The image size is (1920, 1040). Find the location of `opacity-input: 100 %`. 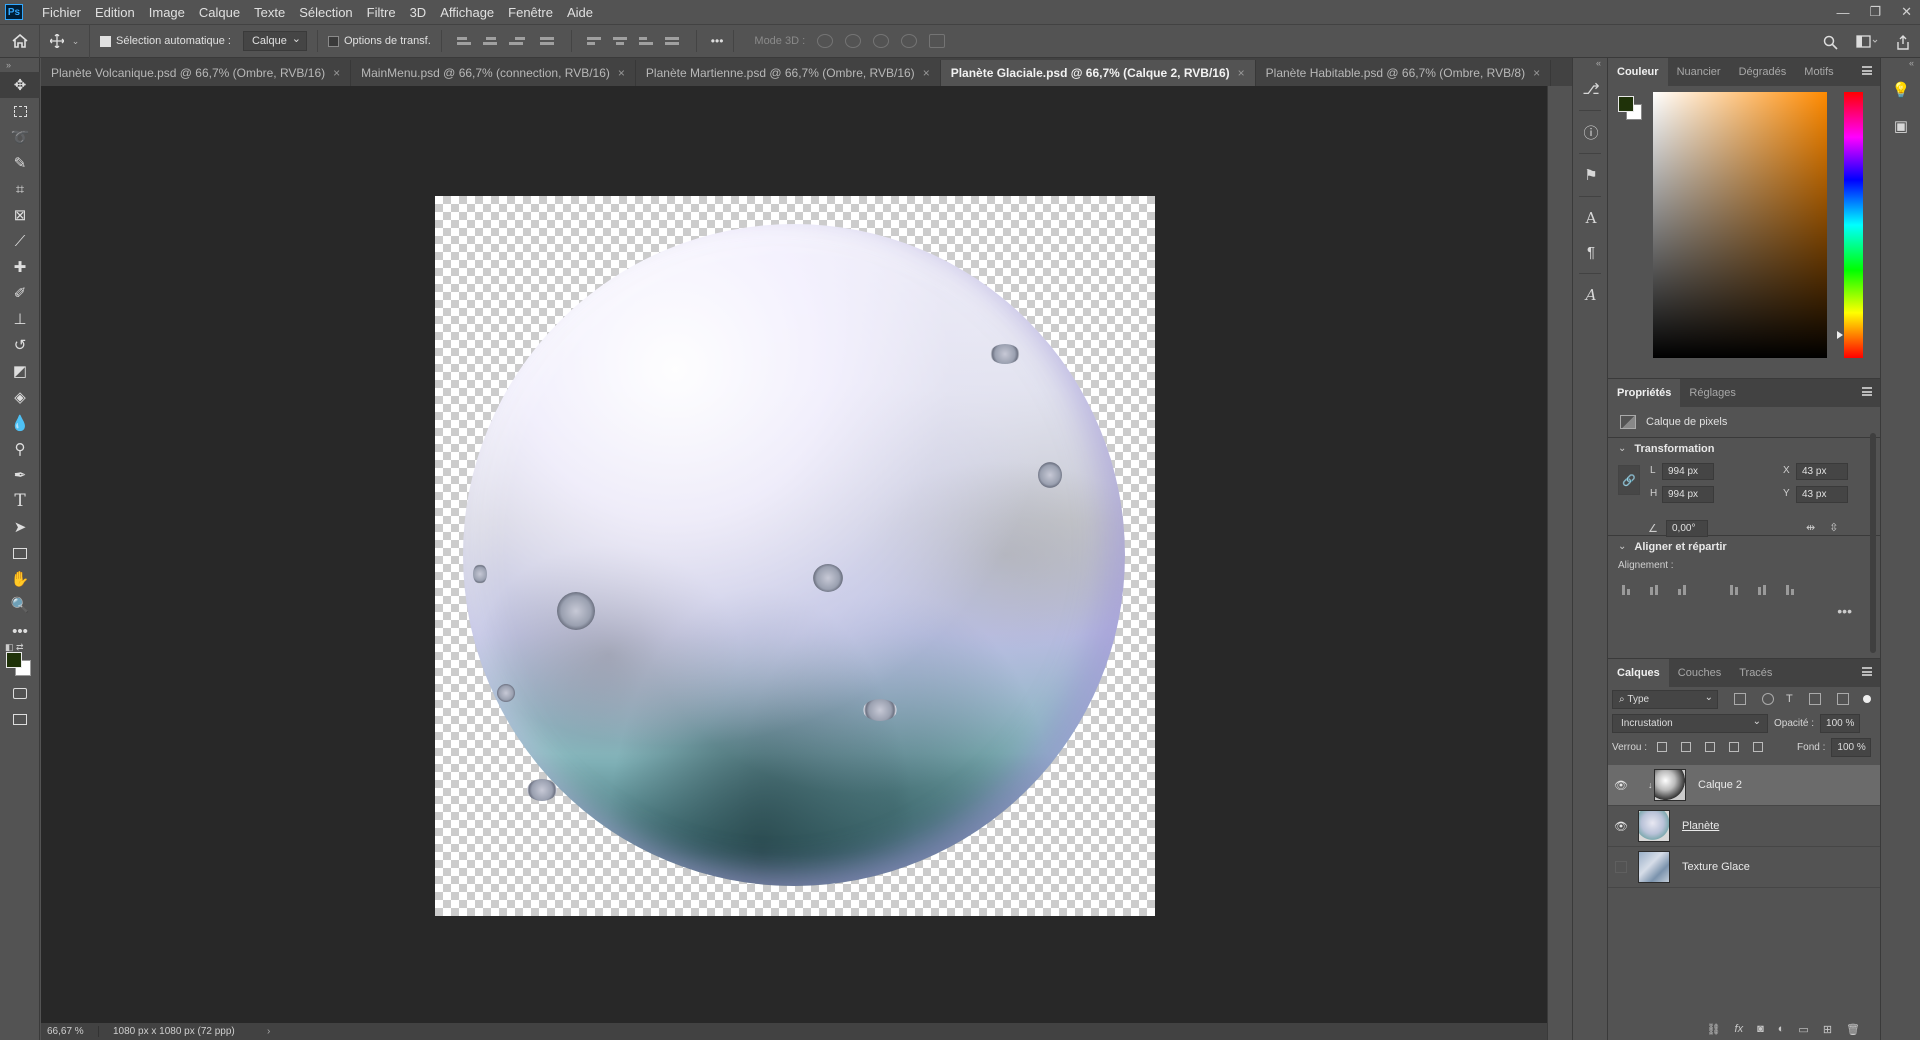

opacity-input: 100 % is located at coordinates (1840, 723).